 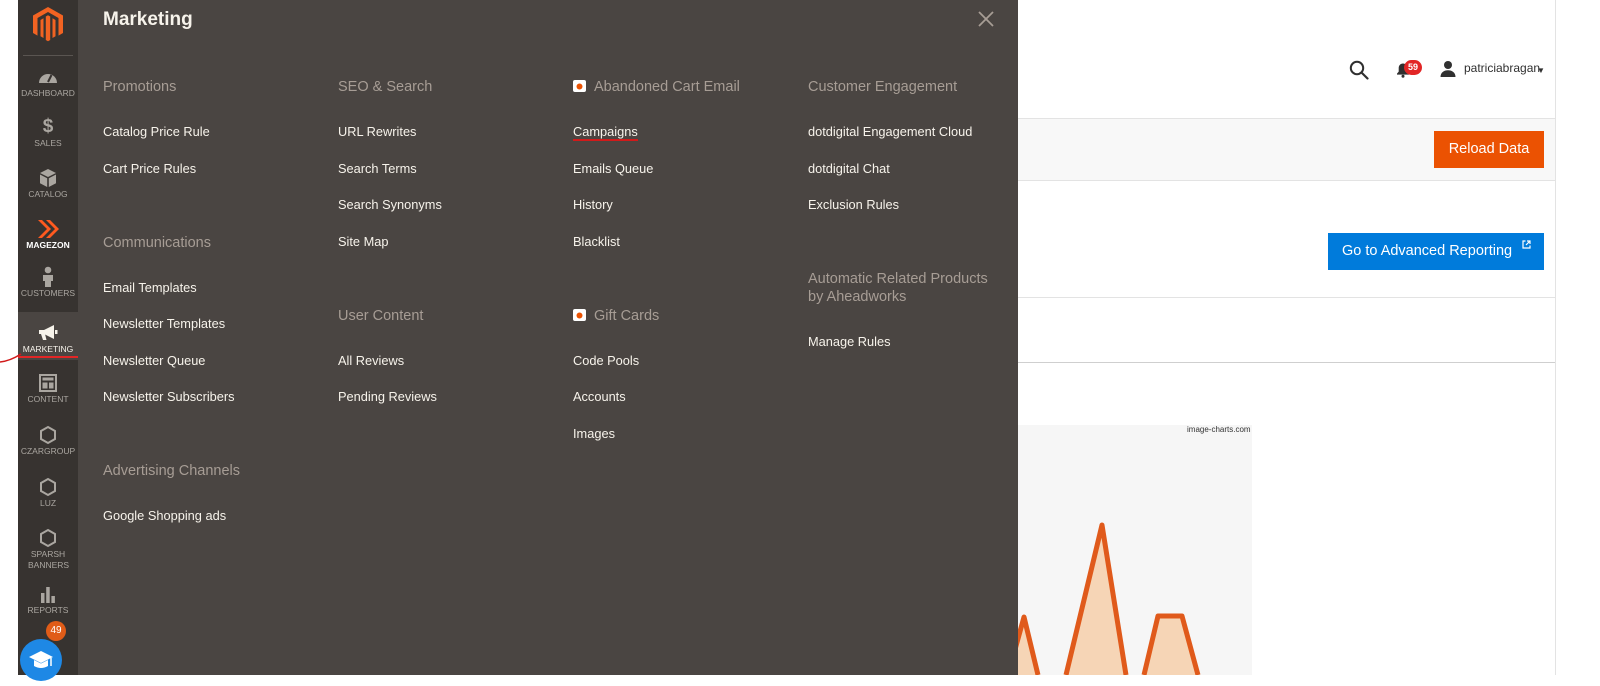 I want to click on help-count-badge: 49, so click(x=56, y=631).